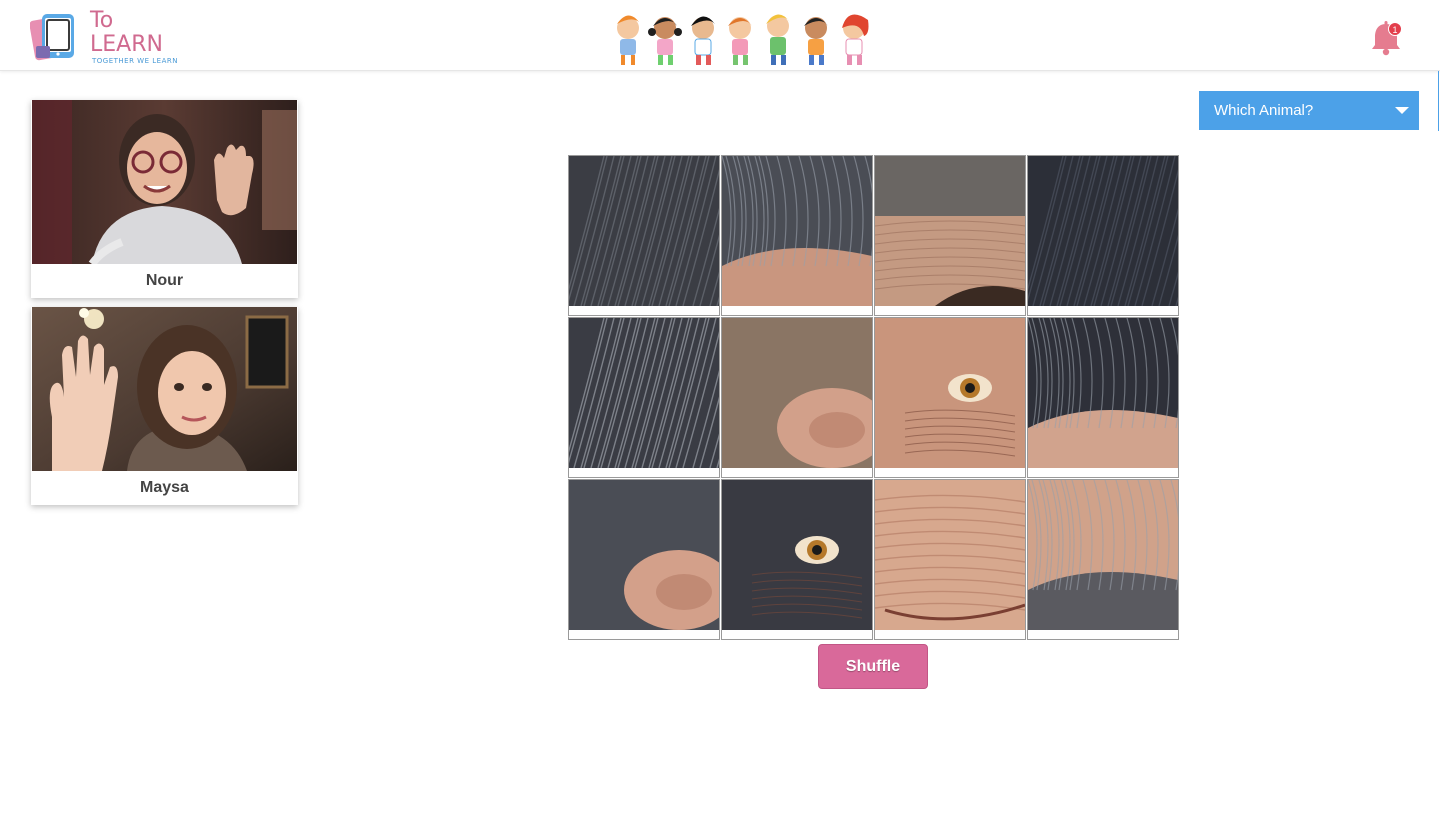 The width and height of the screenshot is (1440, 820). I want to click on shuffle-button: Shuffle, so click(873, 666).